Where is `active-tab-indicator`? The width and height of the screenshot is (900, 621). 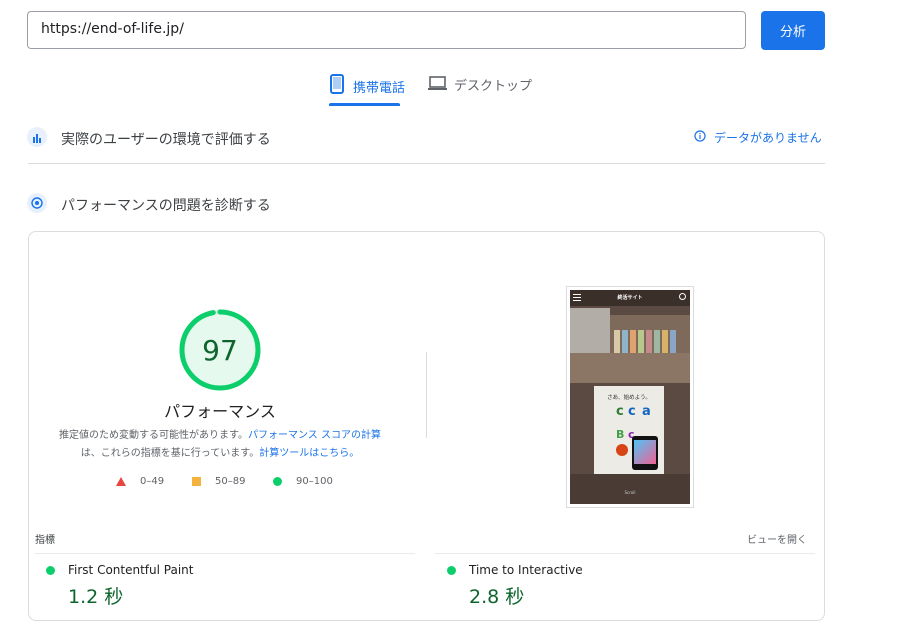
active-tab-indicator is located at coordinates (364, 104).